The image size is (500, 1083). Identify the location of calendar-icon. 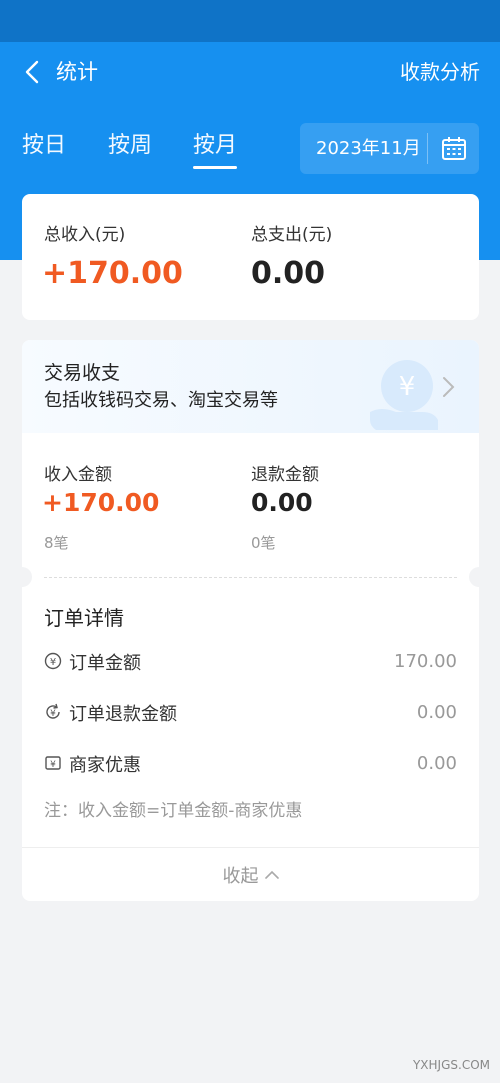
(454, 149).